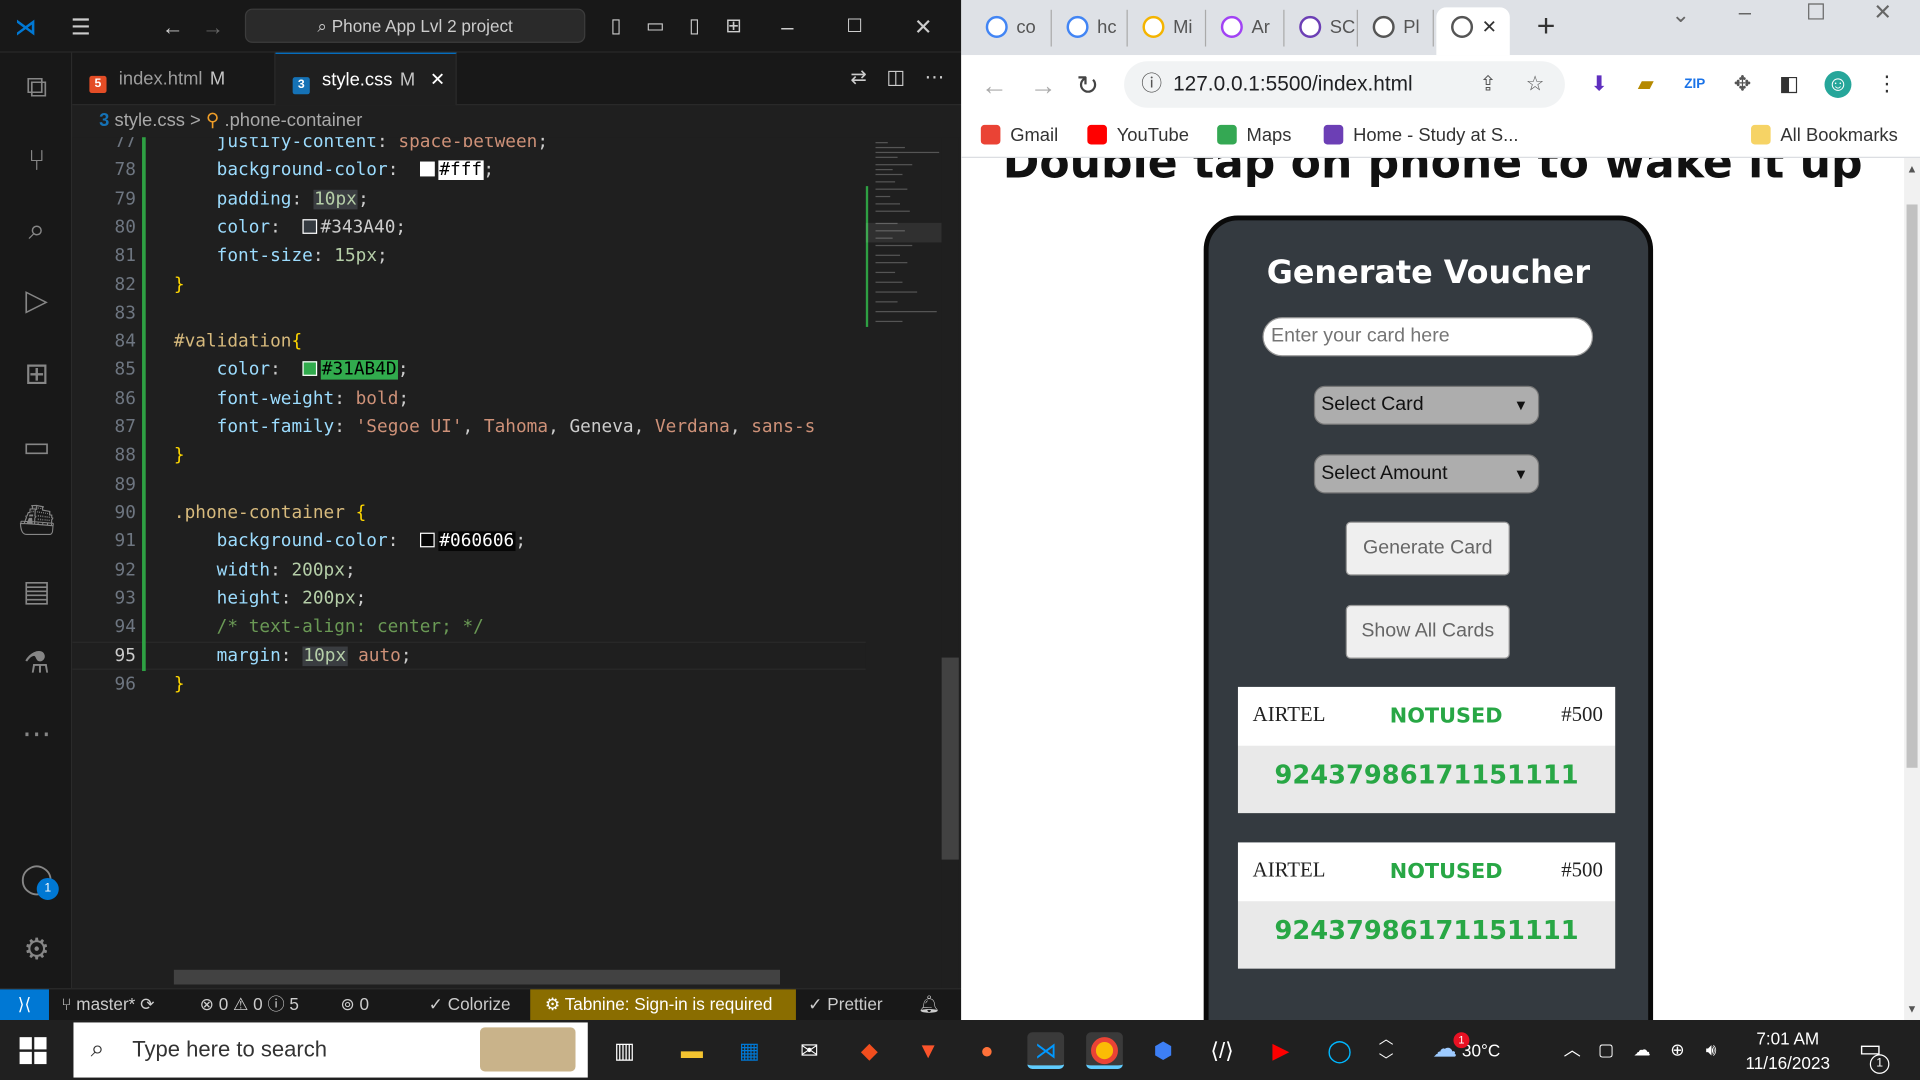  What do you see at coordinates (37, 88) in the screenshot?
I see `explorer-icon: ⧉` at bounding box center [37, 88].